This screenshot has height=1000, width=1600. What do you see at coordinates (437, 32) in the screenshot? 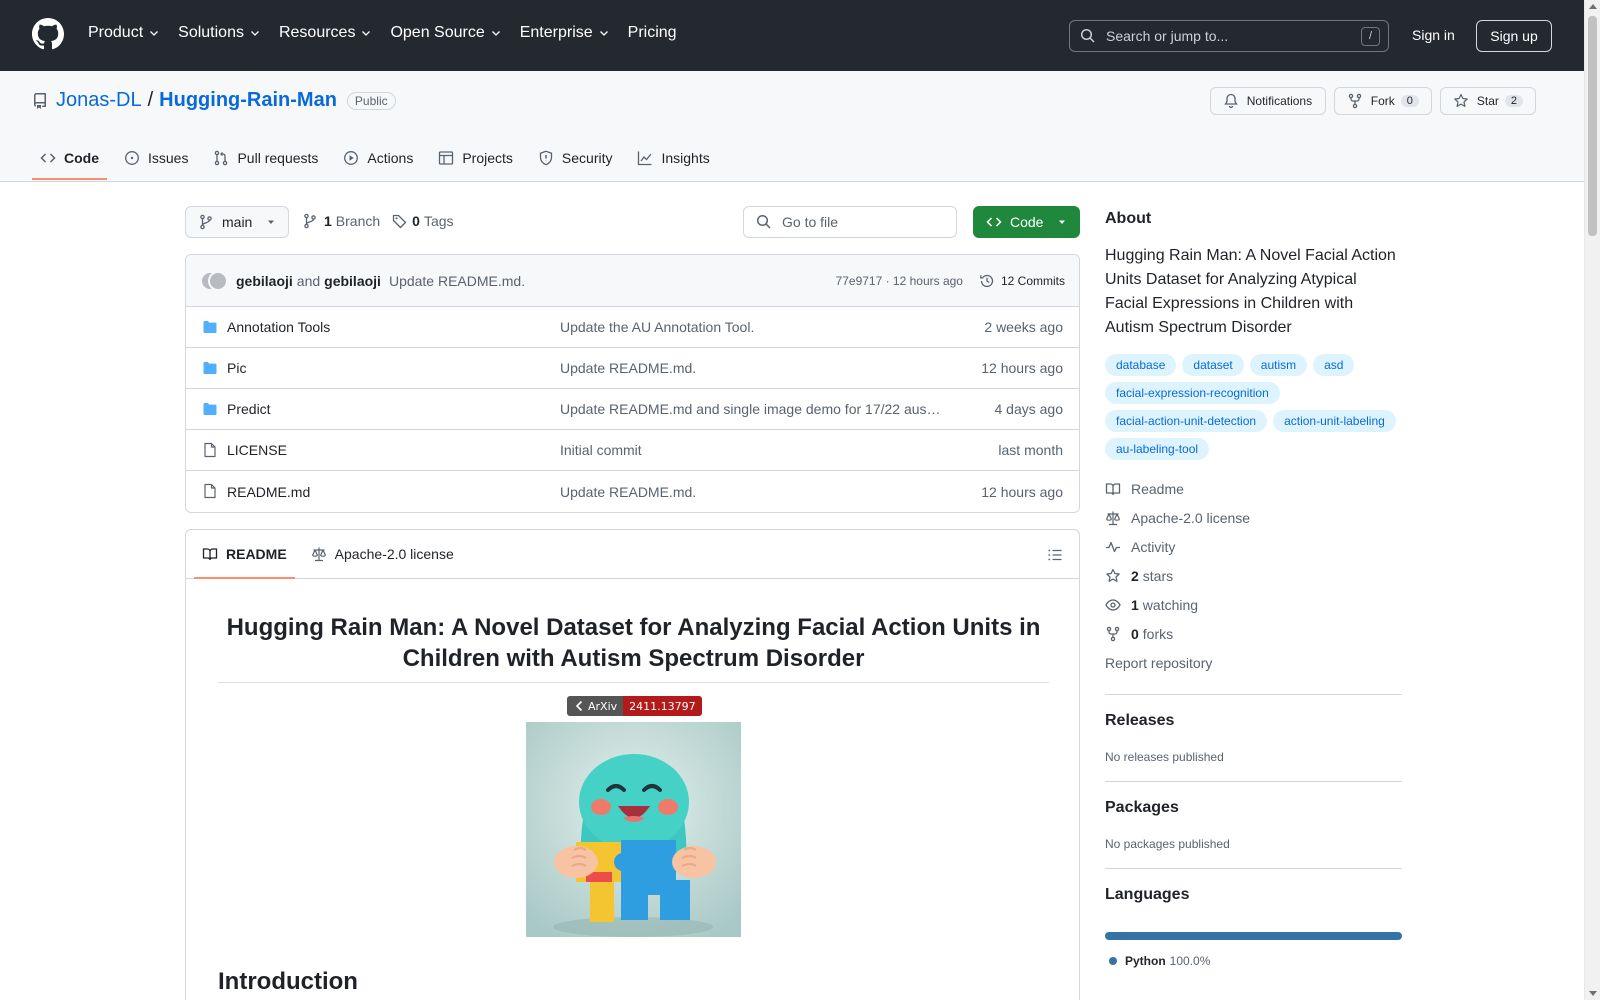
I see `nav-label: Open Source` at bounding box center [437, 32].